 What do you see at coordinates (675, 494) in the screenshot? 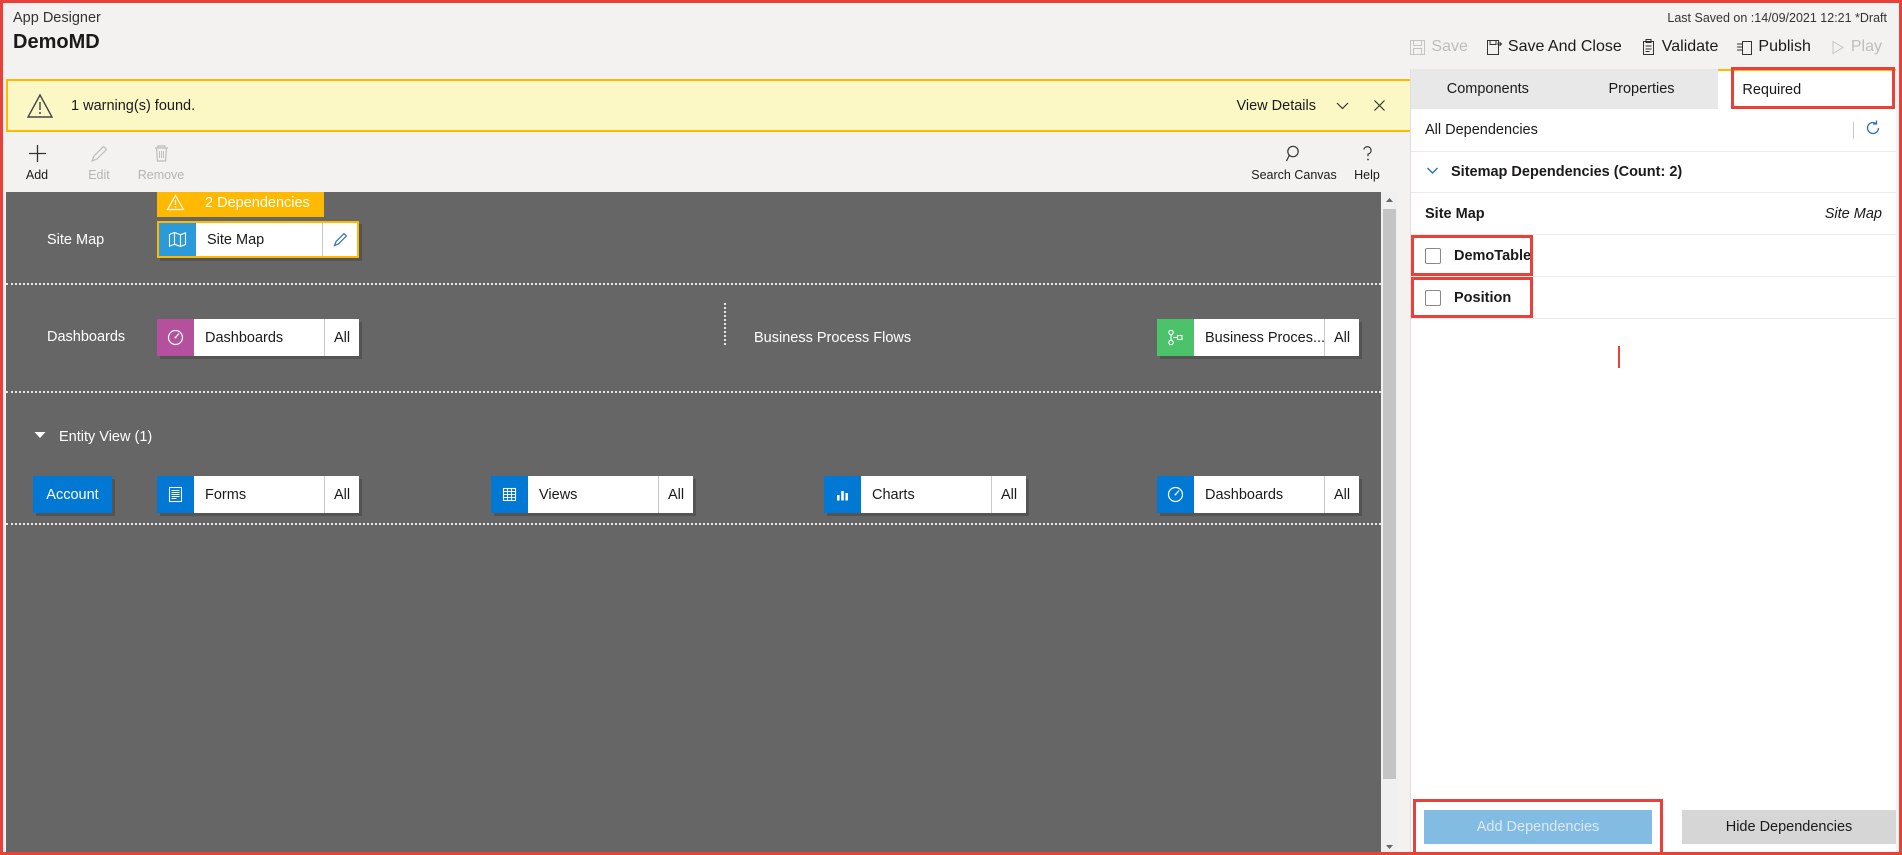
I see `canvas-tile-views-scope: All` at bounding box center [675, 494].